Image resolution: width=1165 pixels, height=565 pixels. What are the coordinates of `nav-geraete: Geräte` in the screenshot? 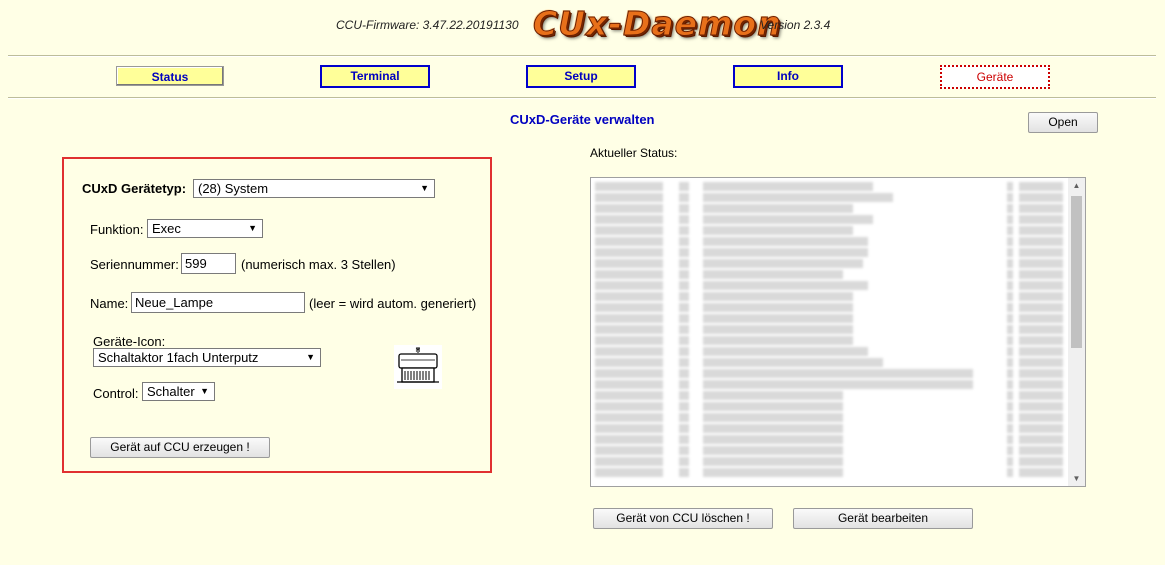 It's located at (995, 77).